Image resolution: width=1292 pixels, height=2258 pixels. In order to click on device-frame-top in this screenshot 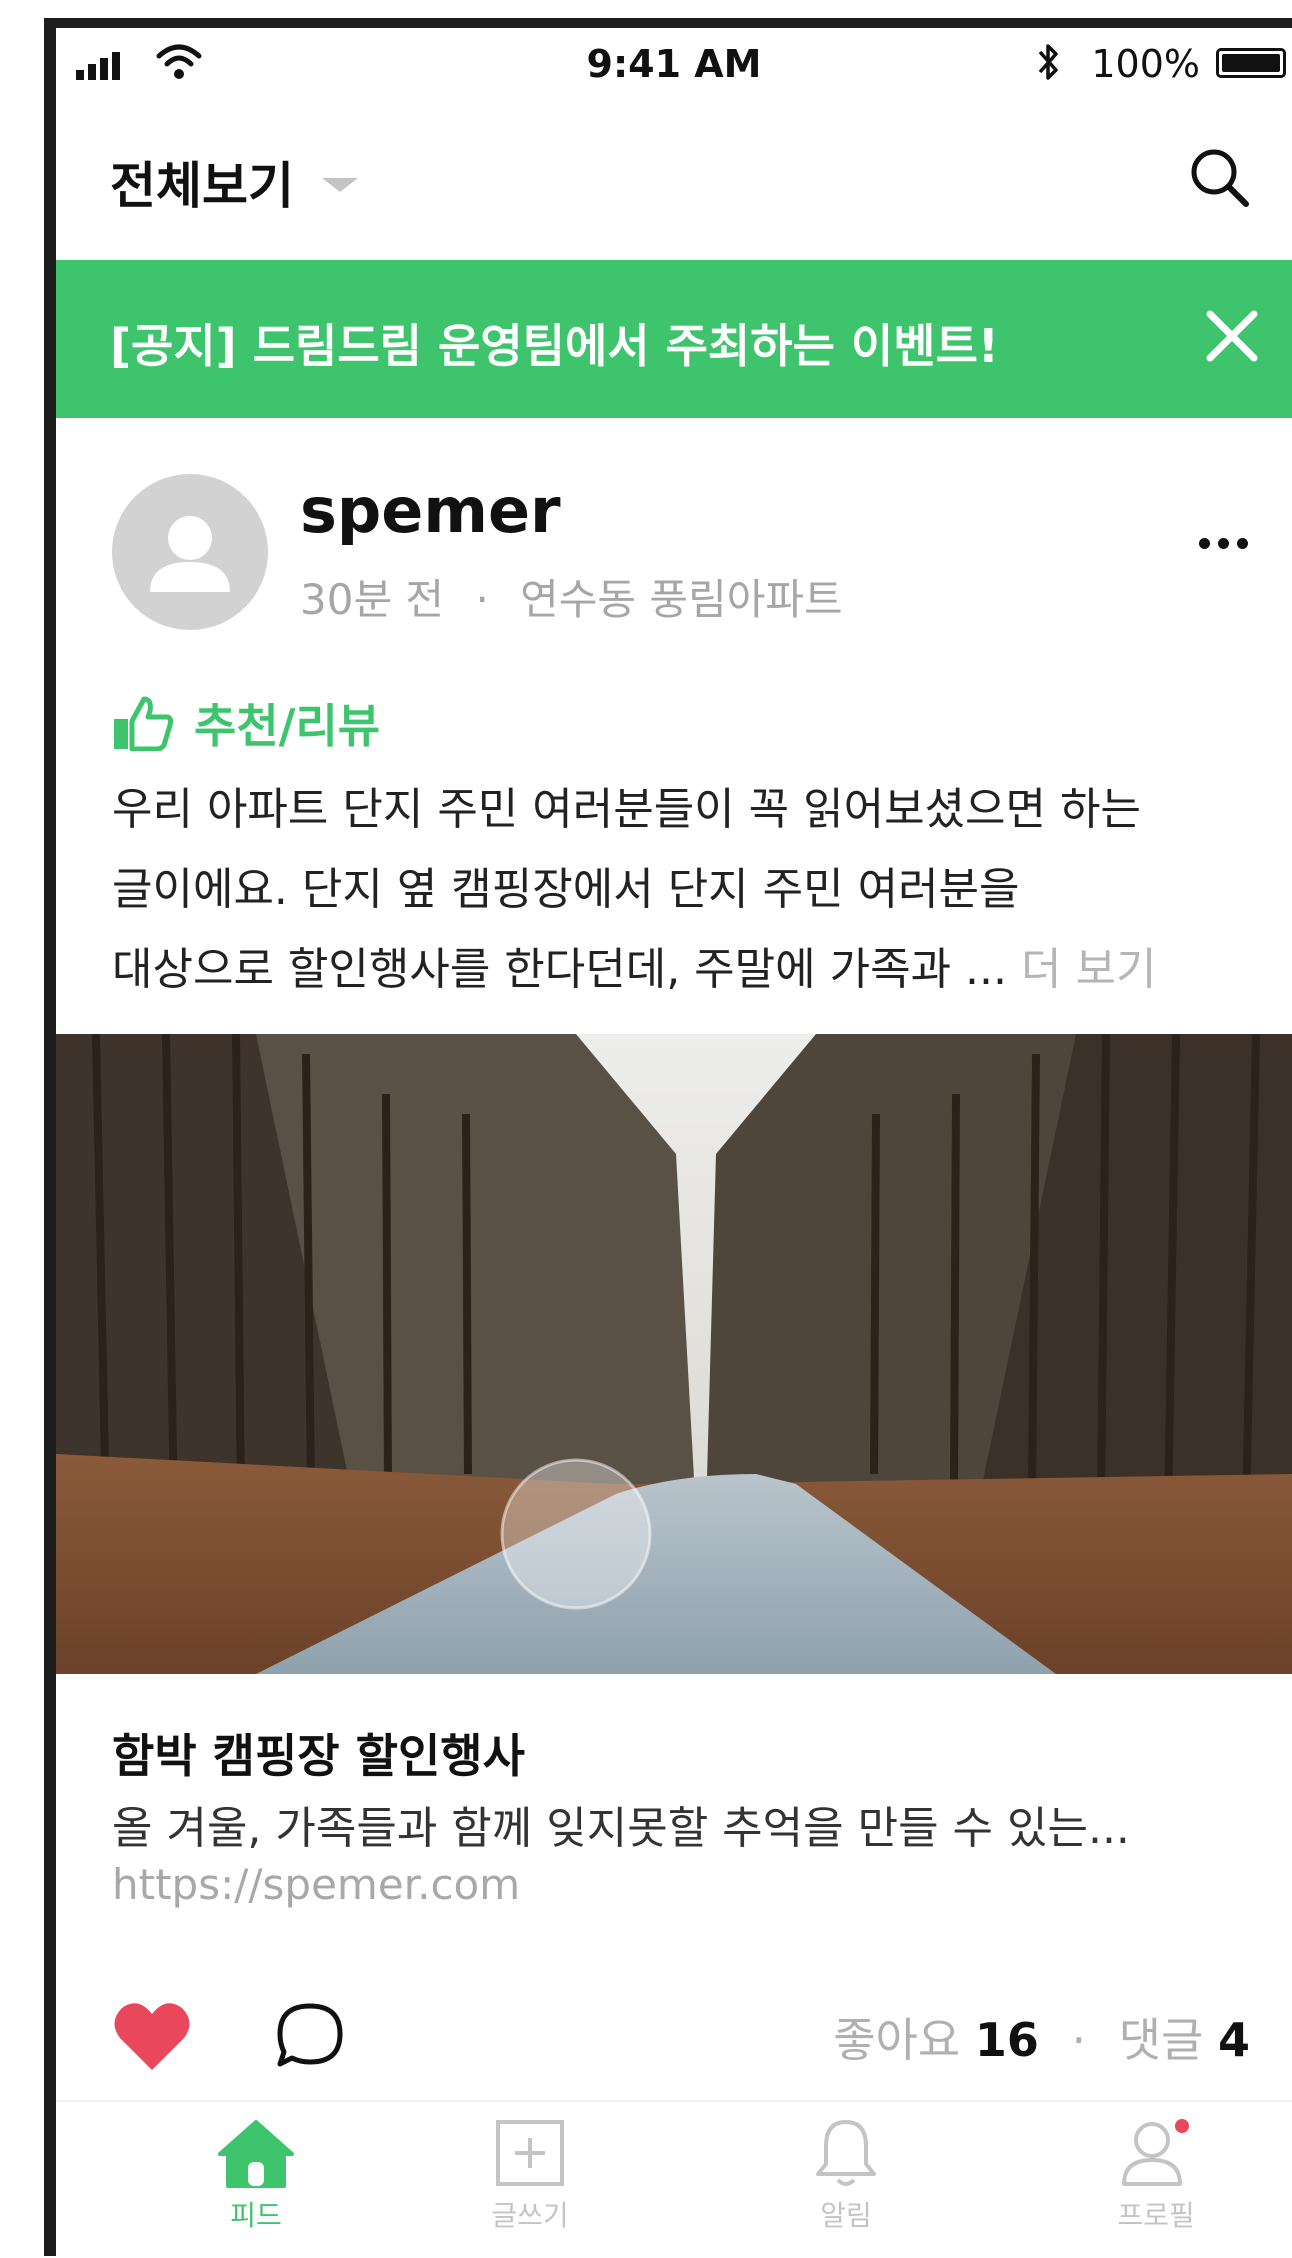, I will do `click(668, 23)`.